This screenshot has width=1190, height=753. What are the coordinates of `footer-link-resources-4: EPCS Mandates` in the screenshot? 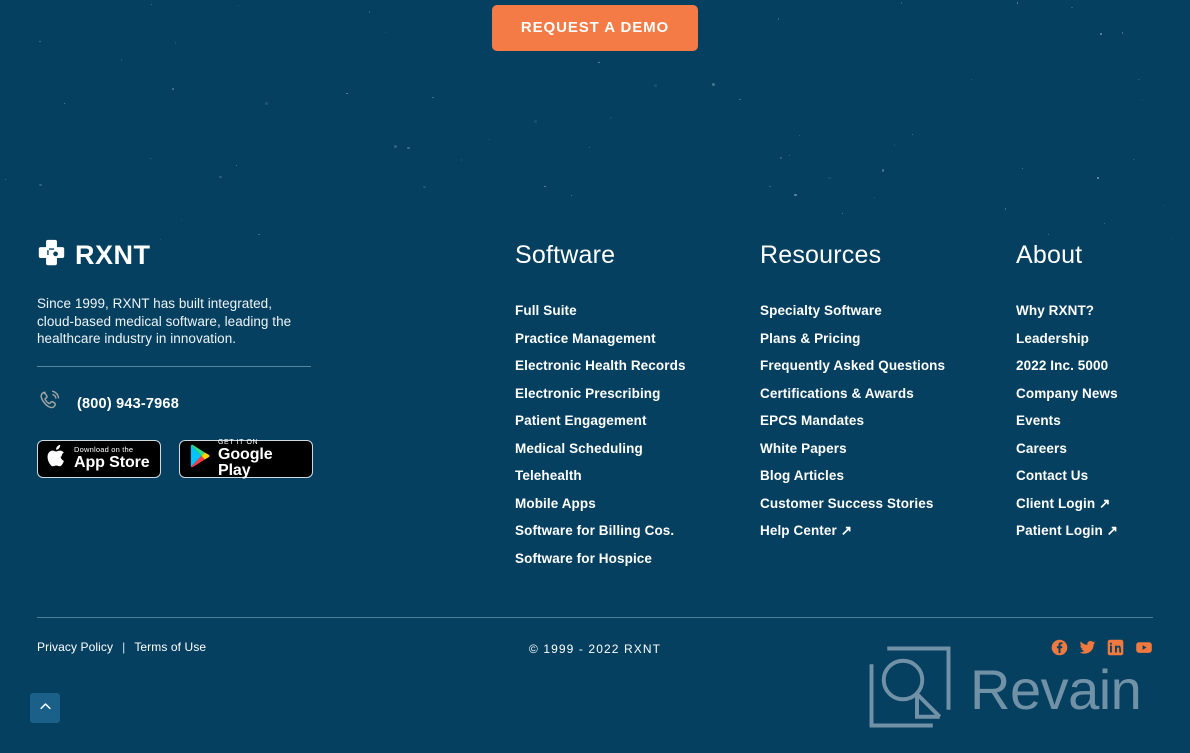 It's located at (852, 421).